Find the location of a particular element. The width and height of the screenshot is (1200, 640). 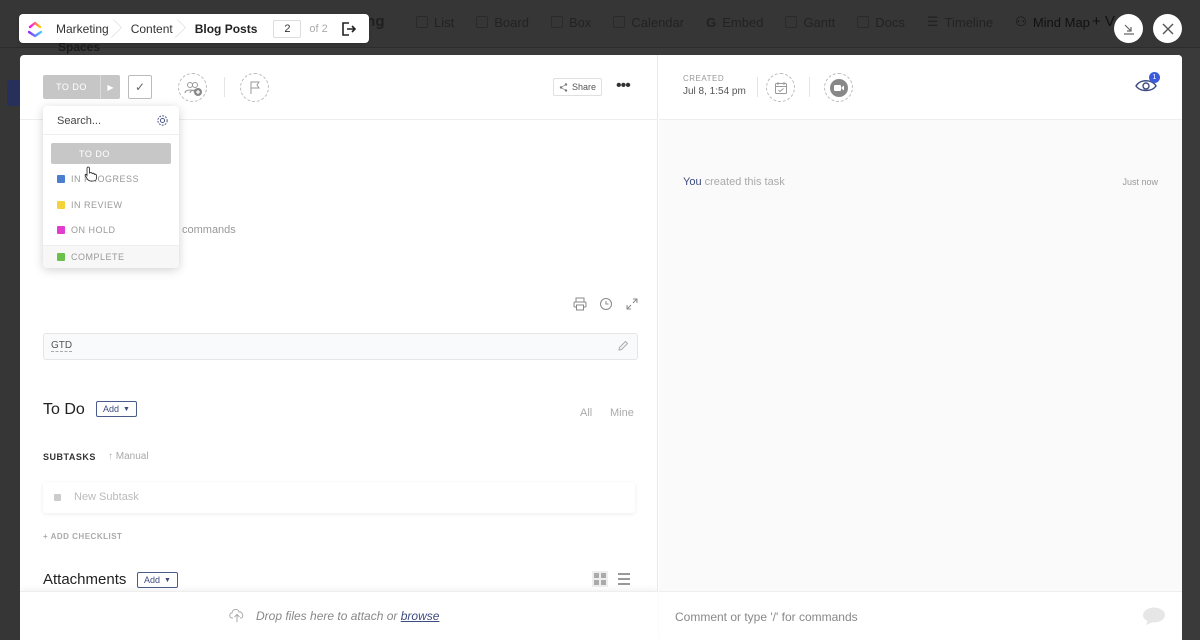

share-button: Share is located at coordinates (578, 87).